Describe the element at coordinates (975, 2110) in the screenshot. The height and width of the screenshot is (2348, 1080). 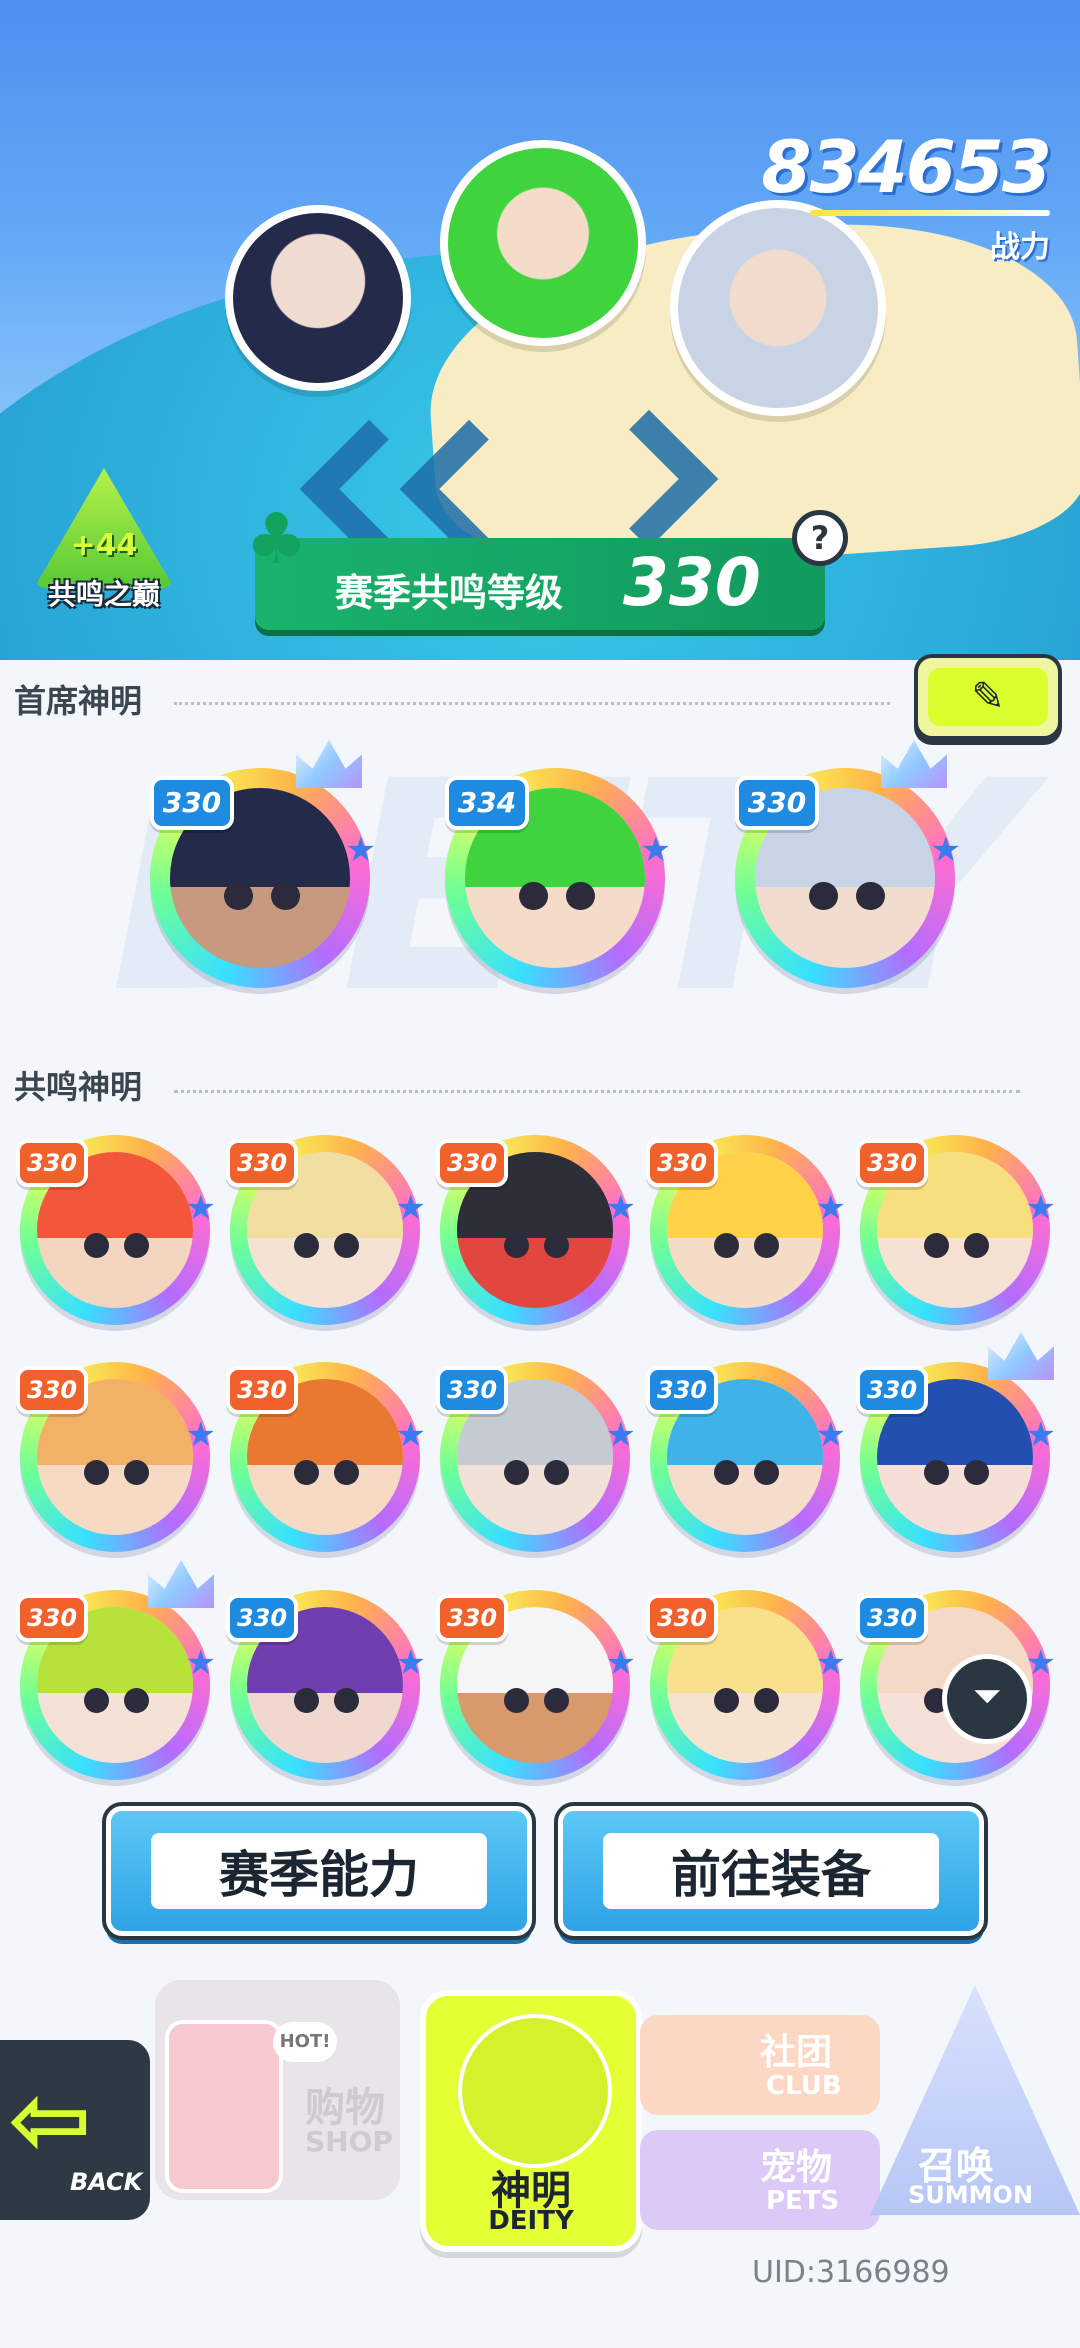
I see `summon-nav: 召唤 SUMMON` at that location.